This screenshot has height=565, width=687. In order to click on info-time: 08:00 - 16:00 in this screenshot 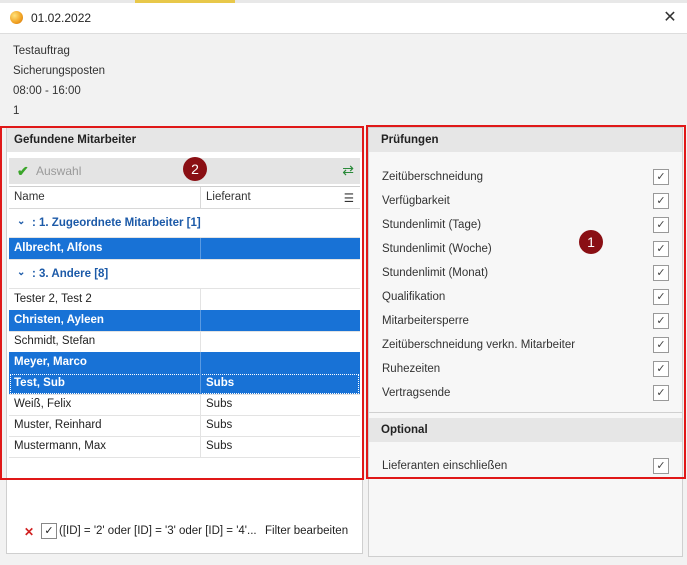, I will do `click(47, 91)`.